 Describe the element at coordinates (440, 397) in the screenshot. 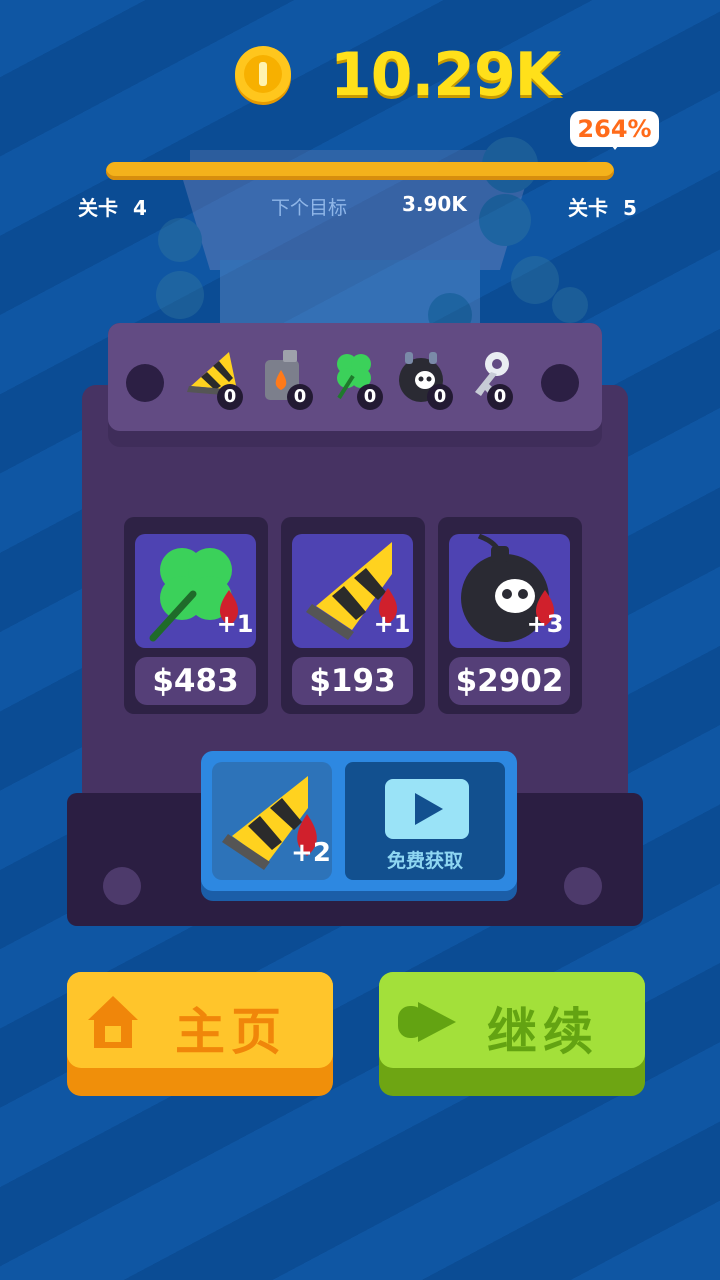

I see `bomb-count: 0` at that location.